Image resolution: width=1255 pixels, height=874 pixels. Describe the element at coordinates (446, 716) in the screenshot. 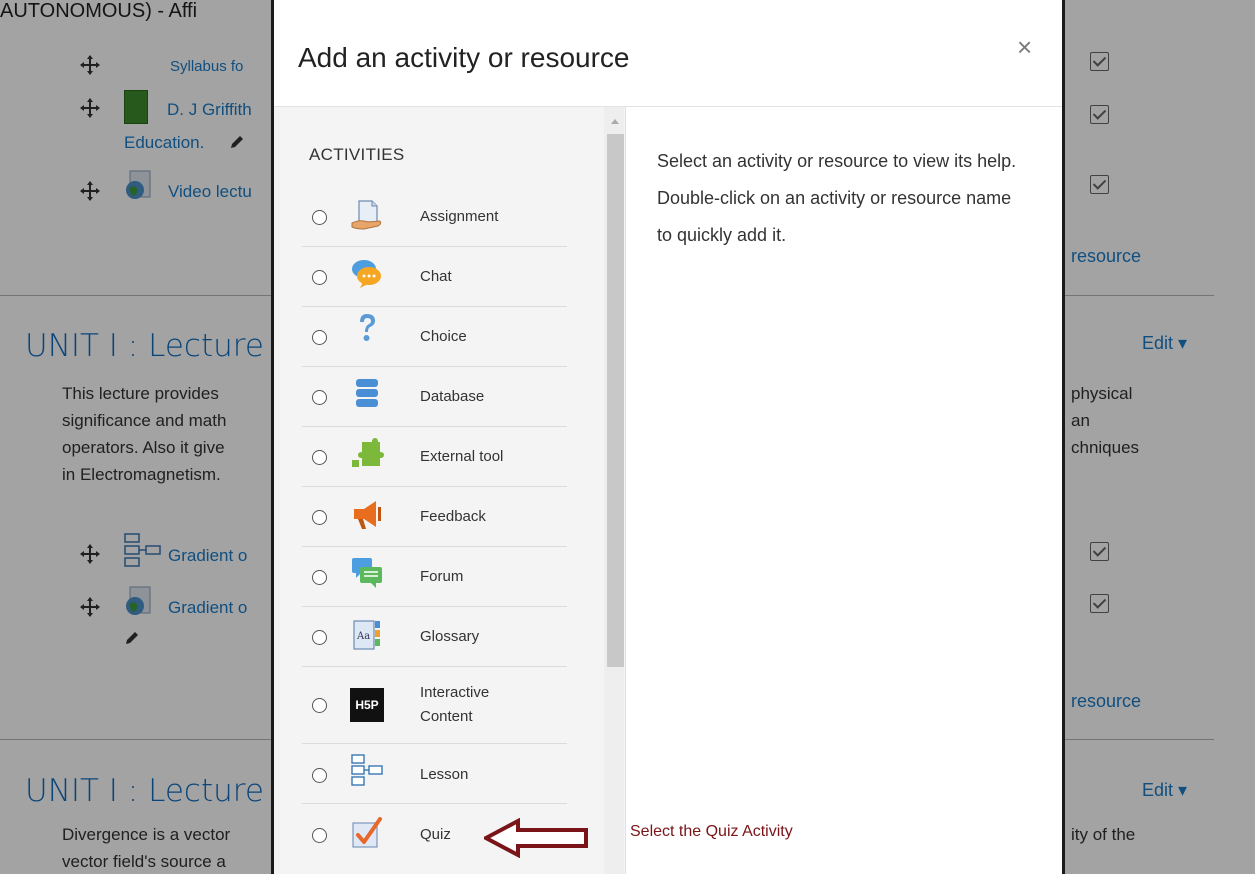

I see `activity-label-line2: Content` at that location.